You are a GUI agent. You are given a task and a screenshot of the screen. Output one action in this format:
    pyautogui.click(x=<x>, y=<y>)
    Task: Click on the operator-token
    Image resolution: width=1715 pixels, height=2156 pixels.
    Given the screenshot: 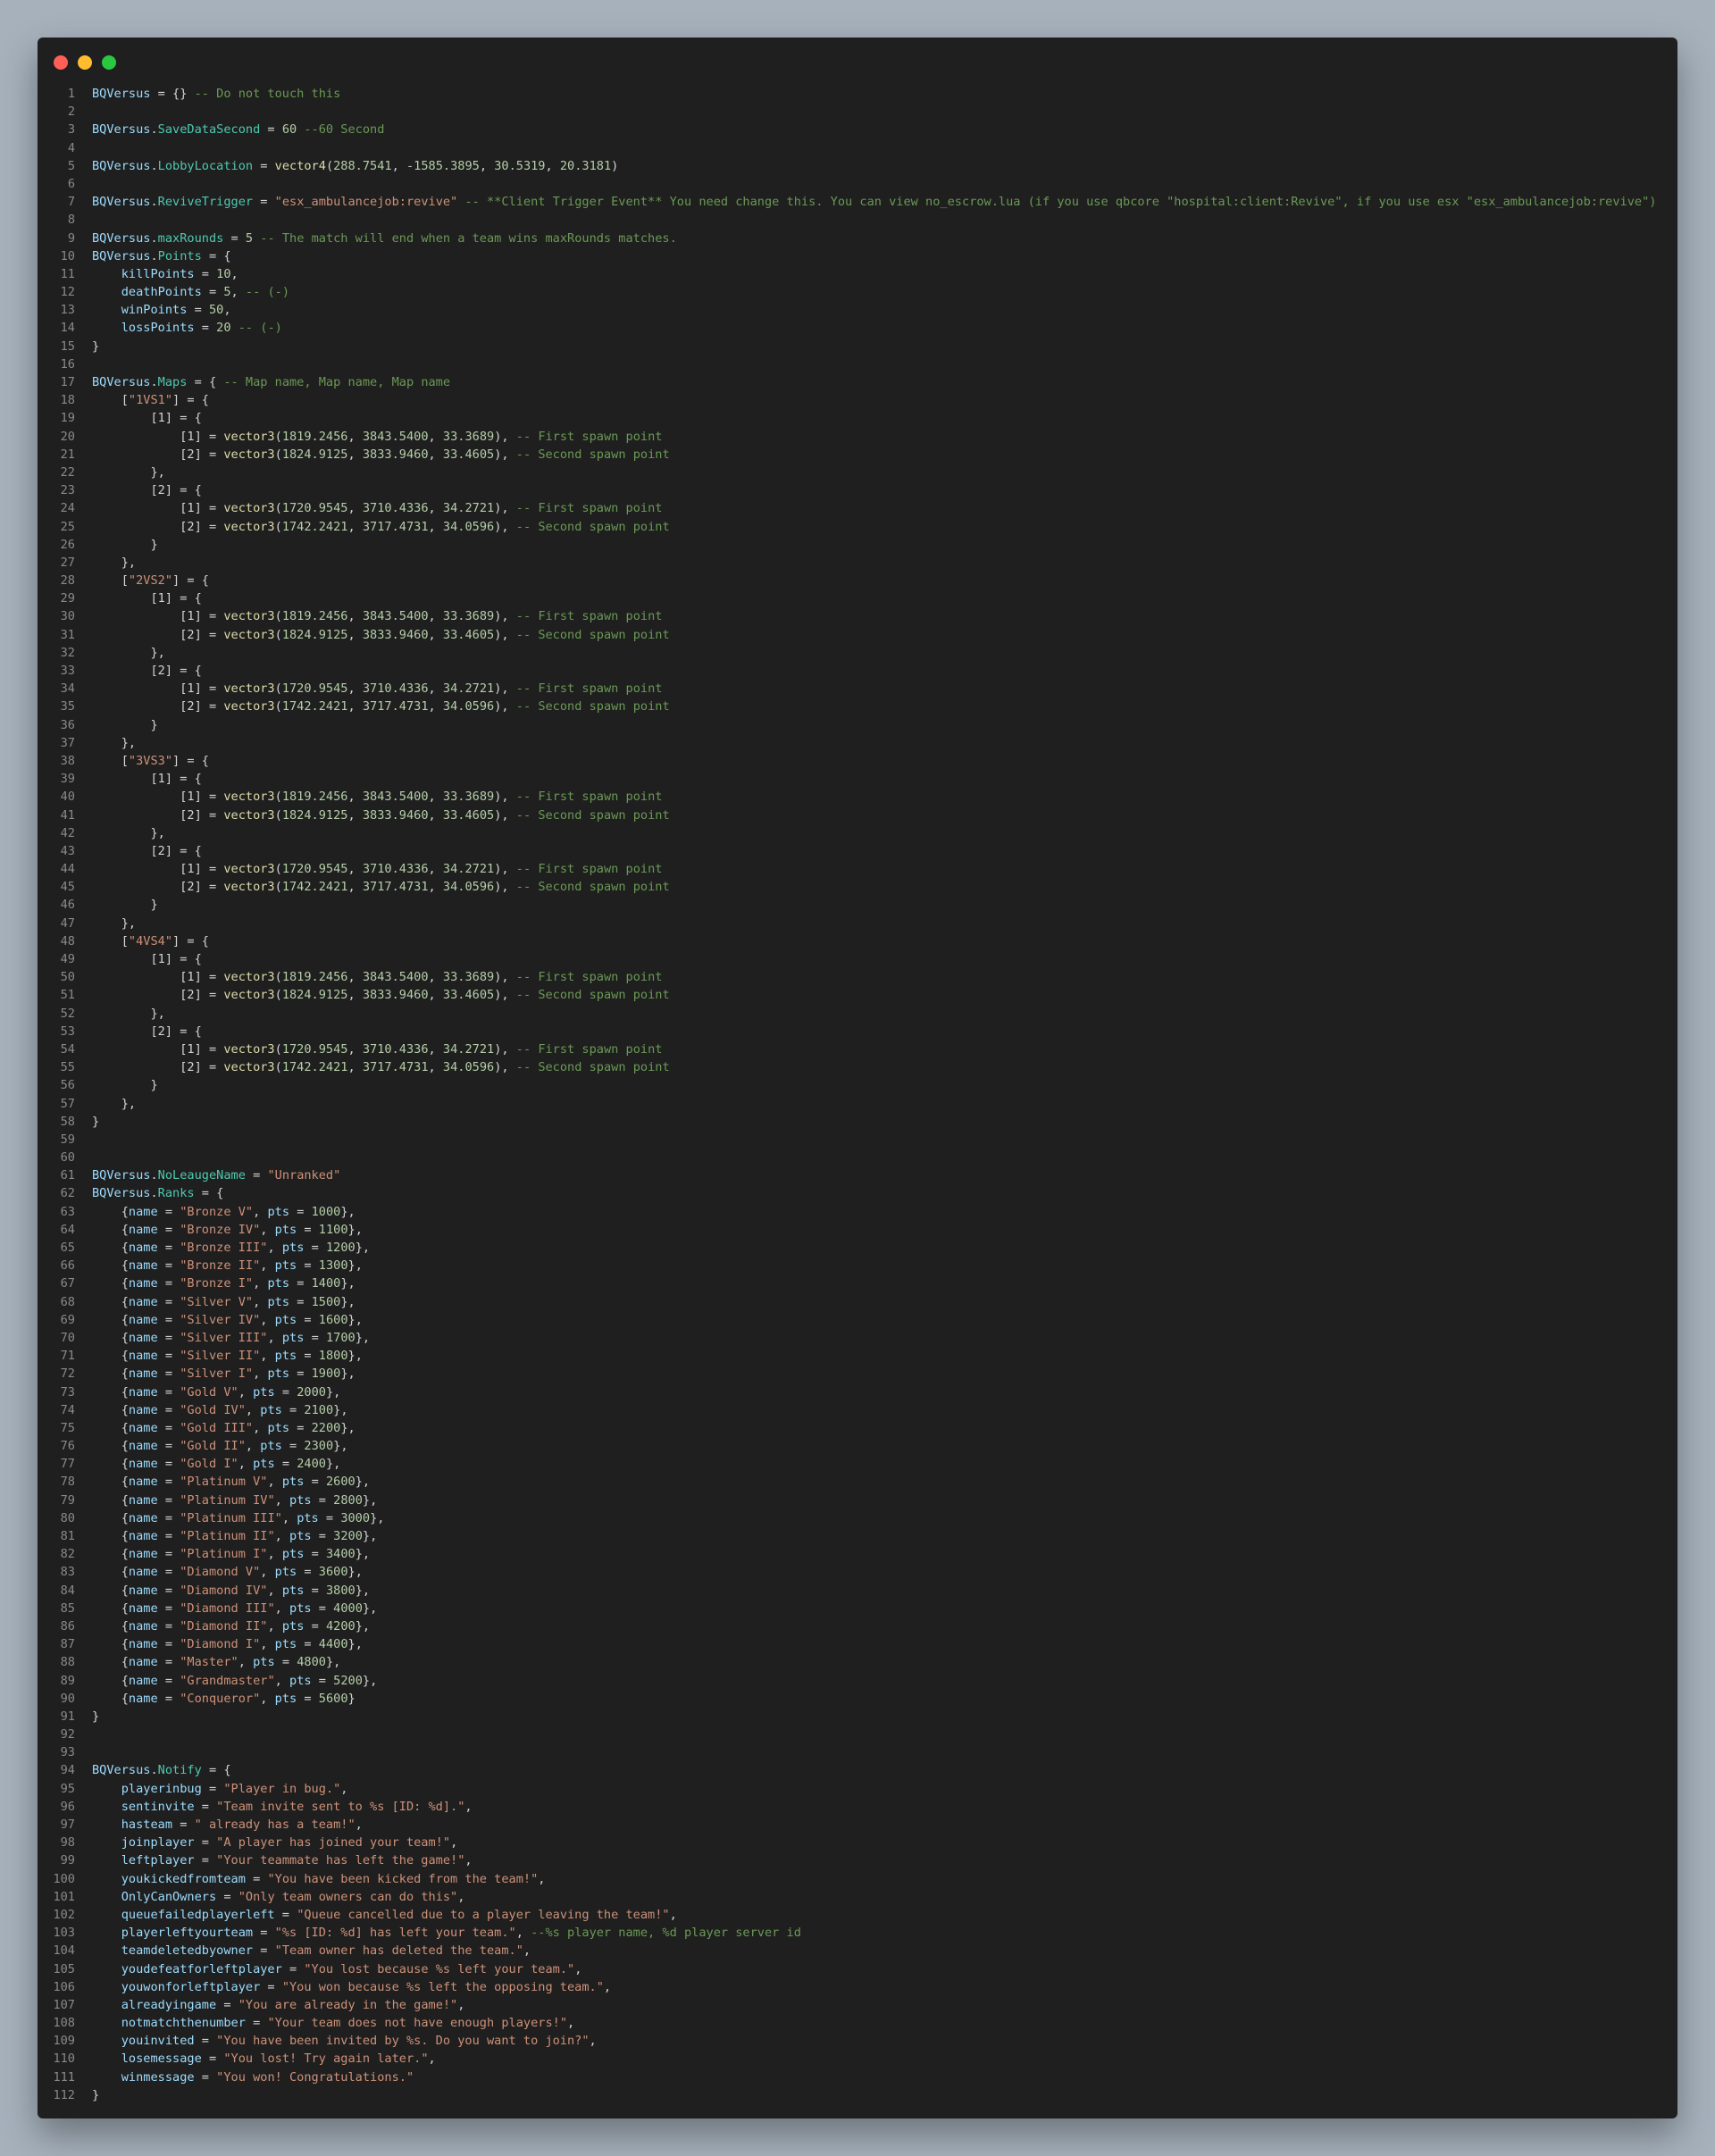 What is the action you would take?
    pyautogui.click(x=106, y=274)
    